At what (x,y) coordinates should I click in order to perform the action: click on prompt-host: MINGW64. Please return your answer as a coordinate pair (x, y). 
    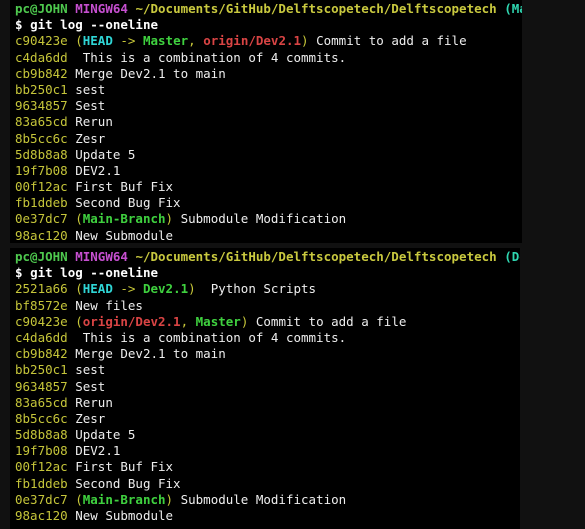
    Looking at the image, I should click on (101, 8).